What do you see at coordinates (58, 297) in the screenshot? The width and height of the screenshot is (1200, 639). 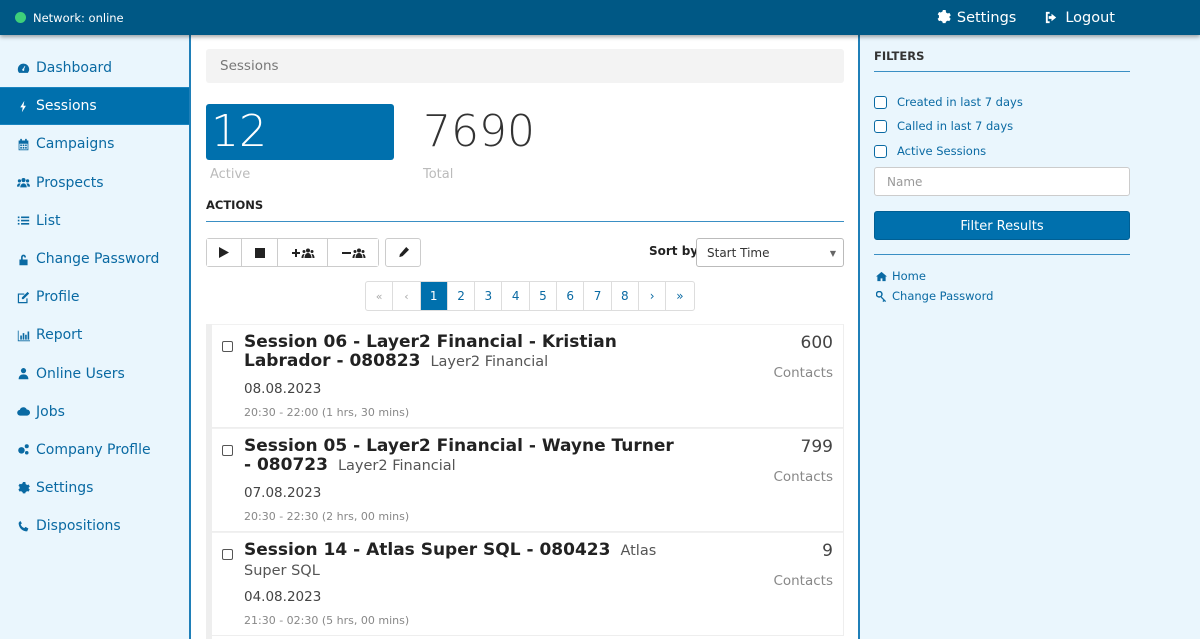 I see `sidebar-item-label: Profile` at bounding box center [58, 297].